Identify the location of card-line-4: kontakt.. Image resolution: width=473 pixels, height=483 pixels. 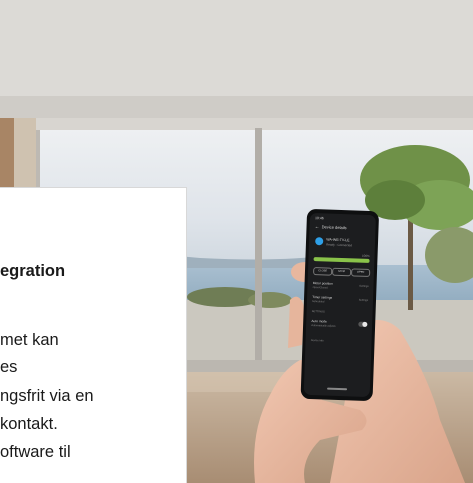
(29, 424).